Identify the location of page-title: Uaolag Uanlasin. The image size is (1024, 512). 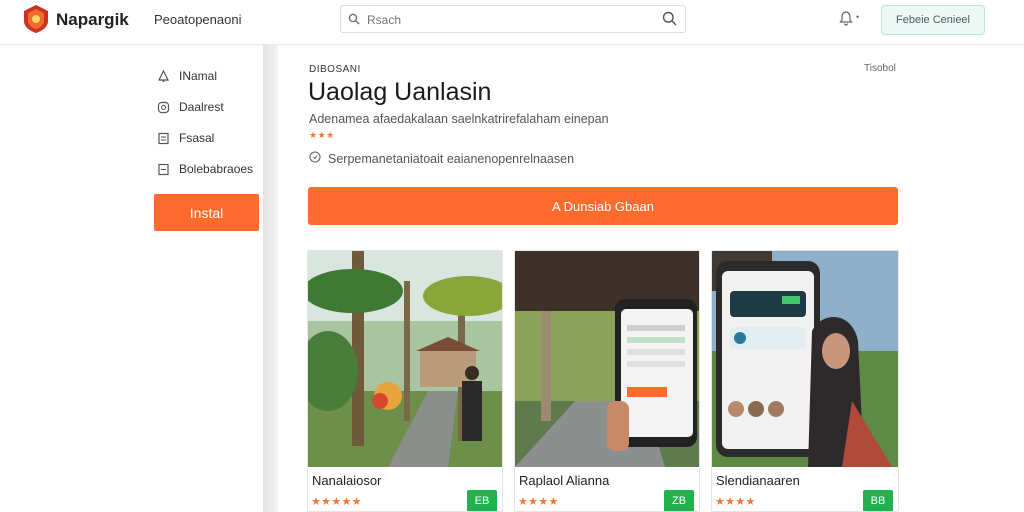
(400, 92).